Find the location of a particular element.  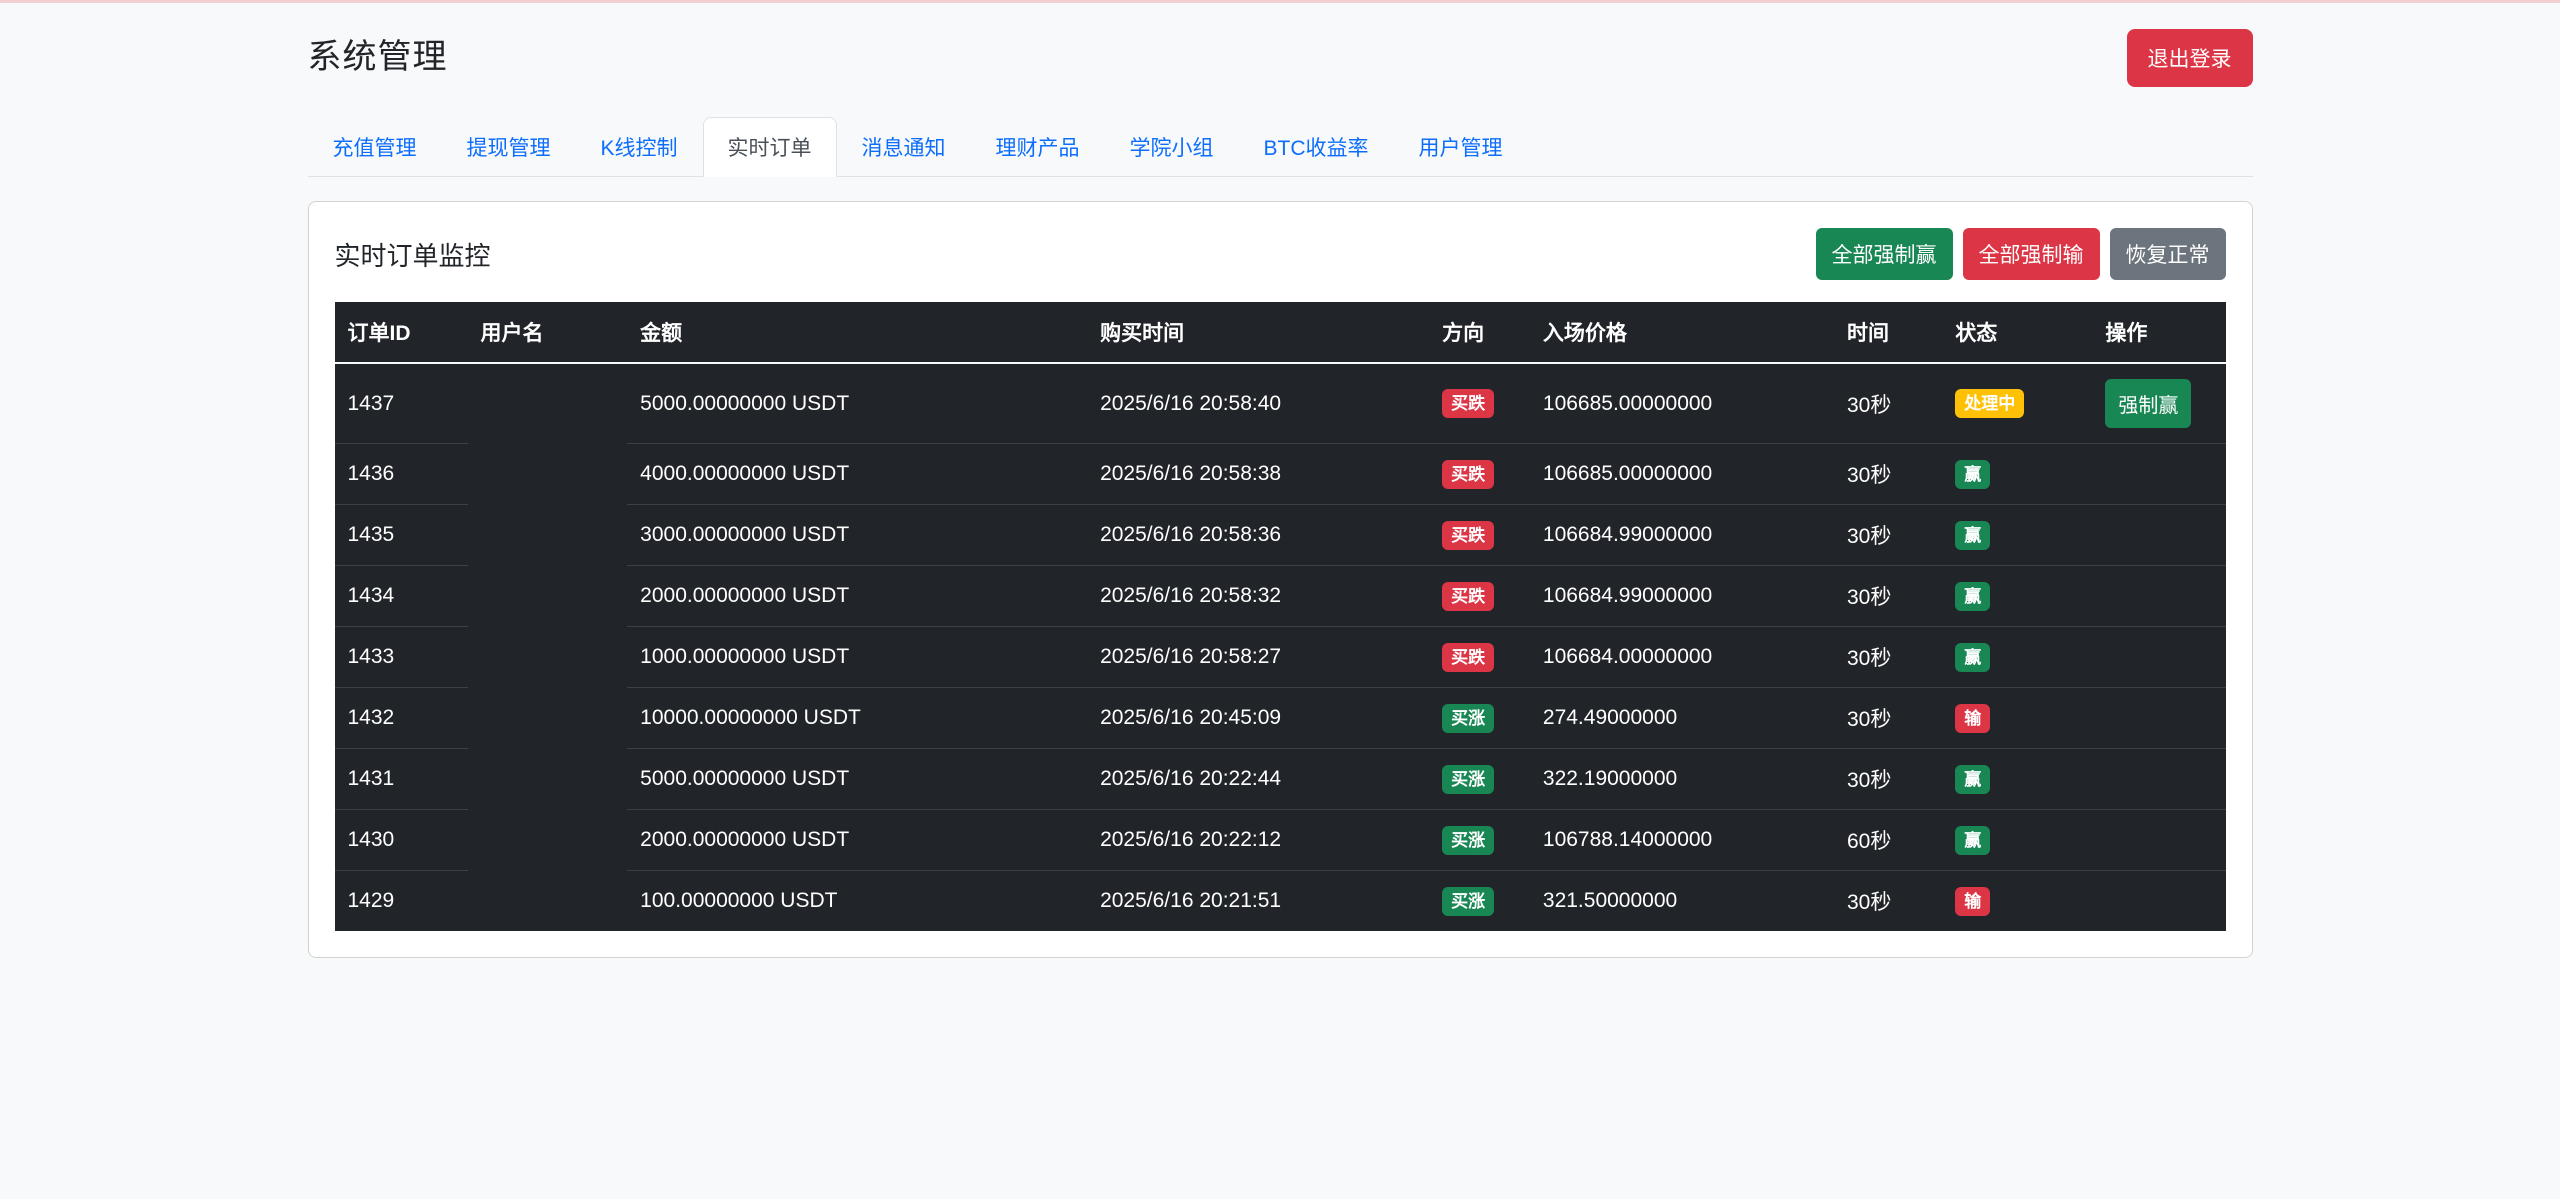

column-header-1: 订单ID is located at coordinates (401, 333).